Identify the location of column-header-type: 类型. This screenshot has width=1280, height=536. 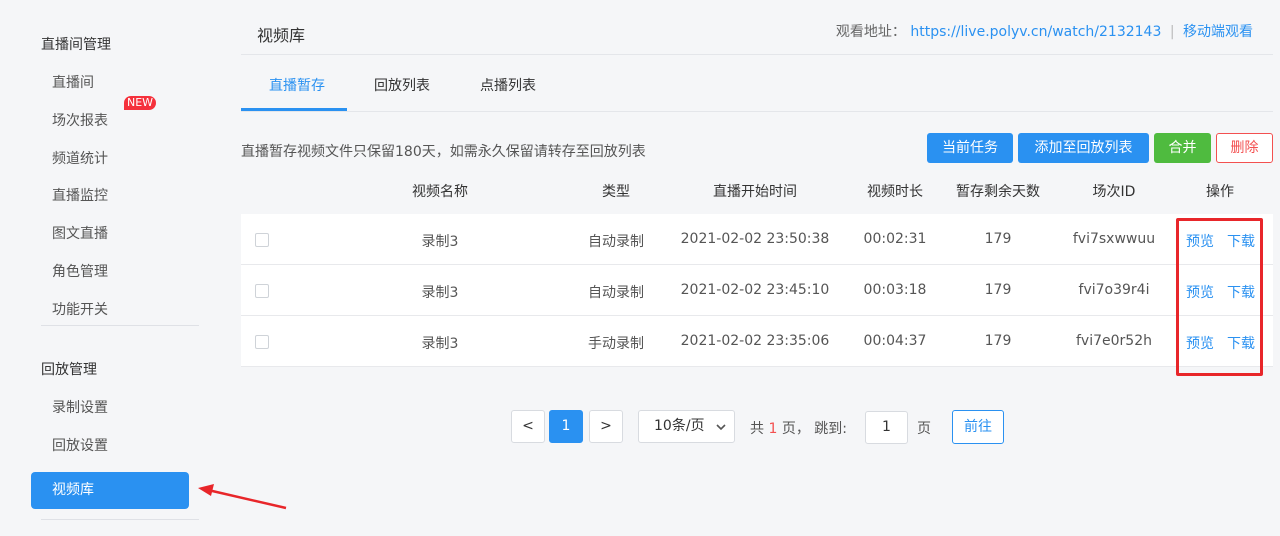
(616, 192).